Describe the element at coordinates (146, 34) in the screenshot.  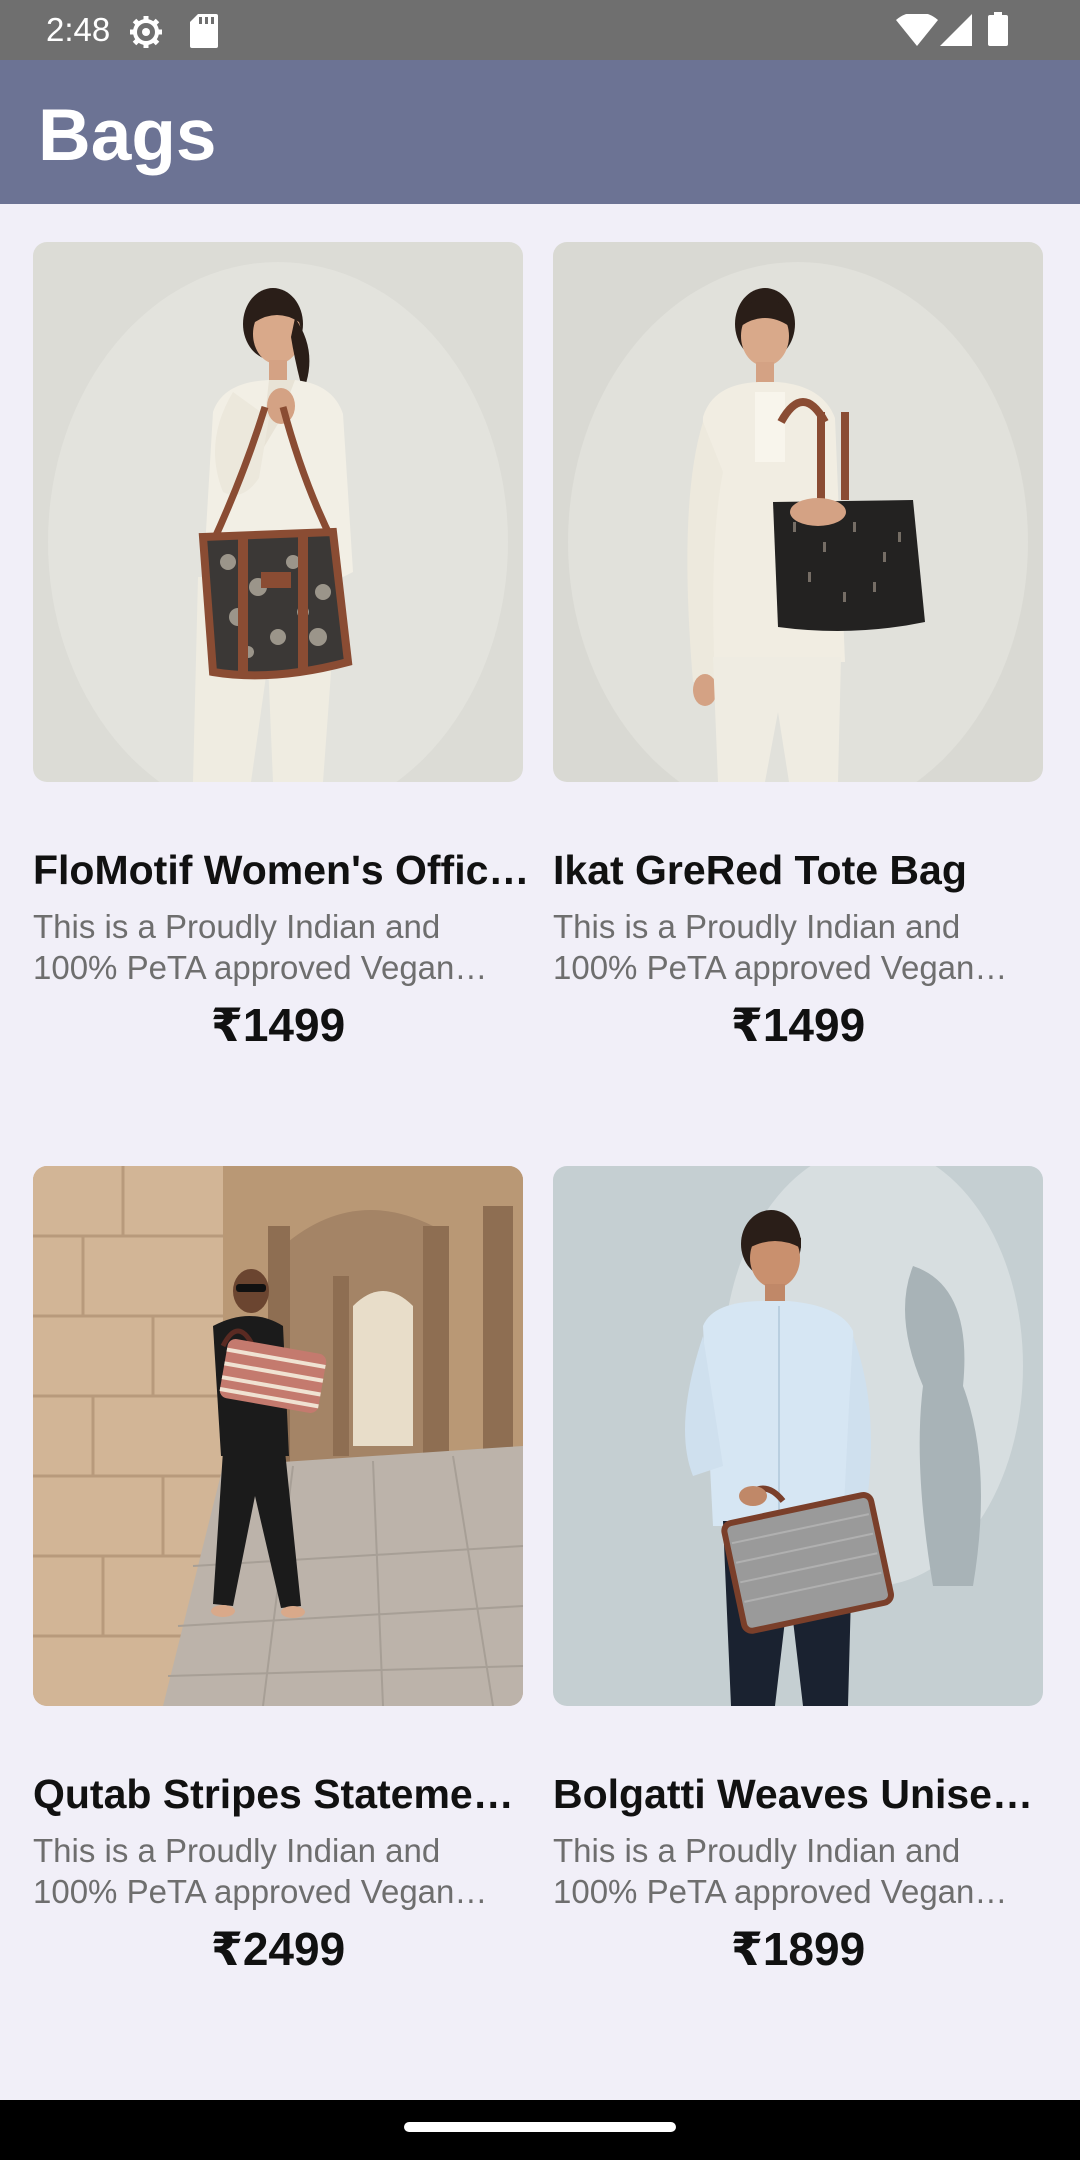
I see `settings-gear-icon` at that location.